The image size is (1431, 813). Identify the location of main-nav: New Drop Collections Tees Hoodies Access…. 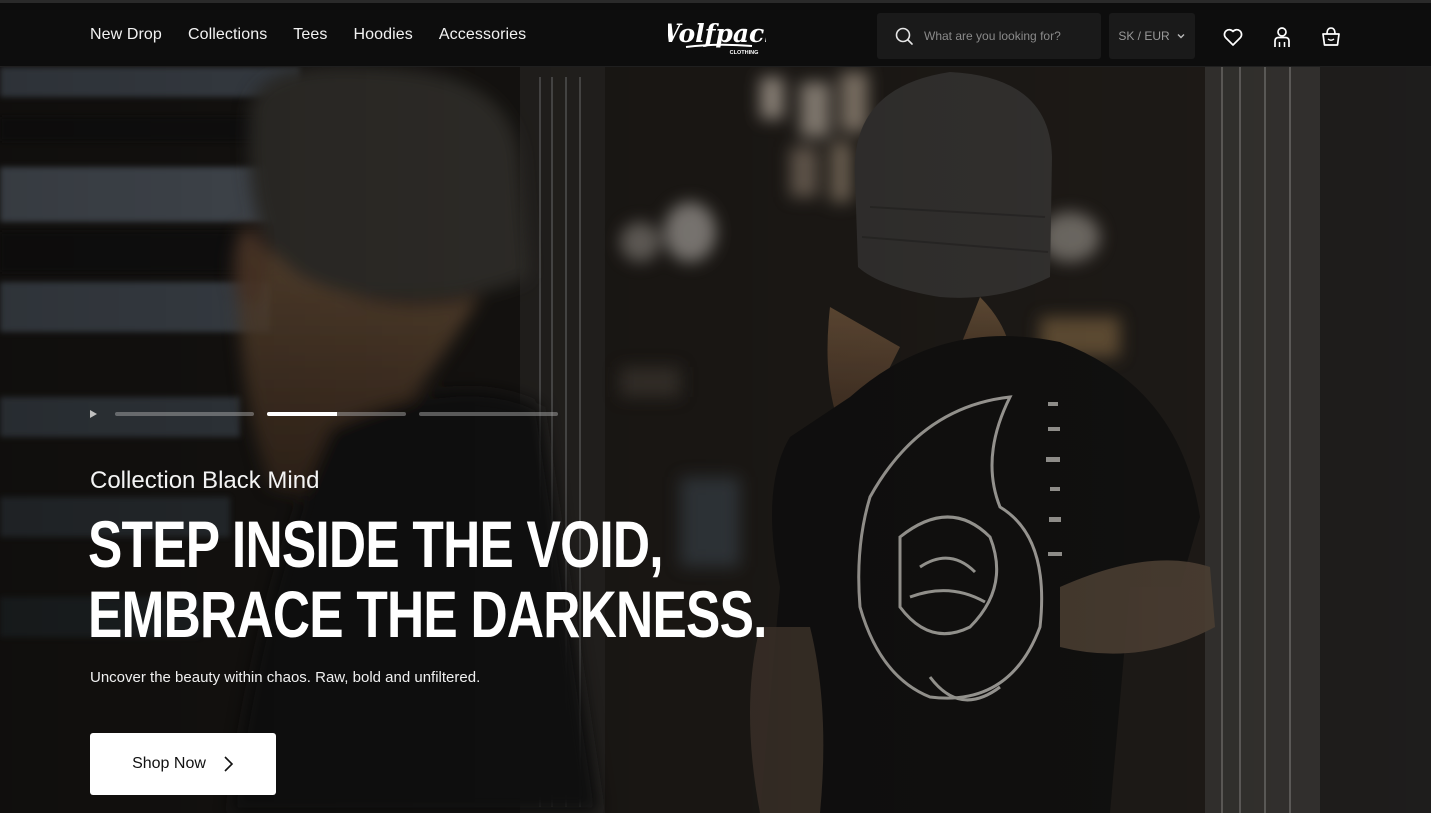
(308, 35).